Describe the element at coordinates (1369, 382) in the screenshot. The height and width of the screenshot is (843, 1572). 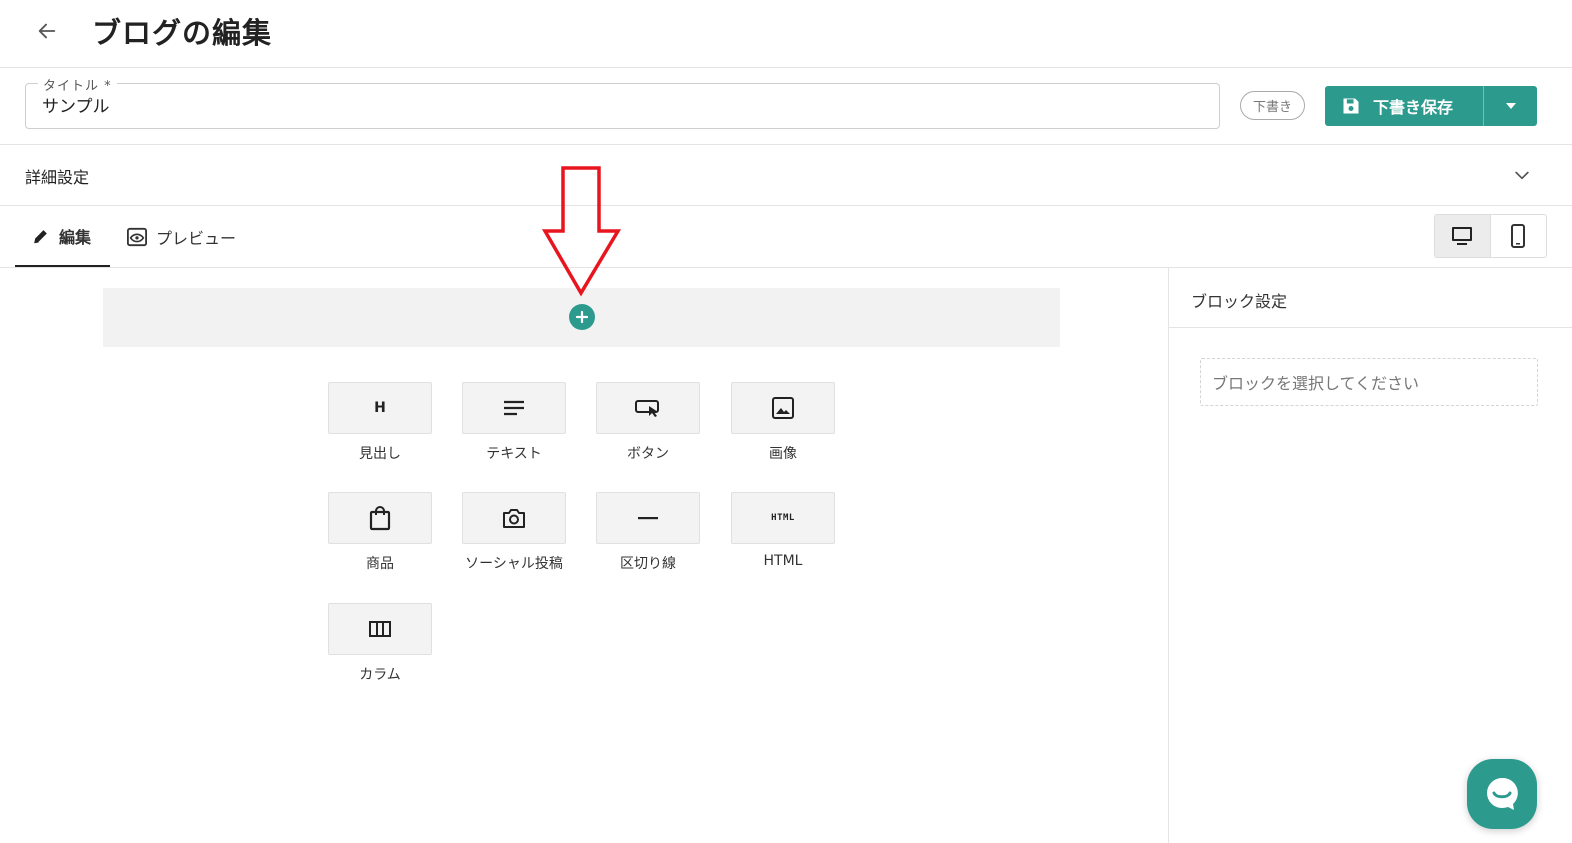
I see `block-settings-empty-message: ブロックを選択してください` at that location.